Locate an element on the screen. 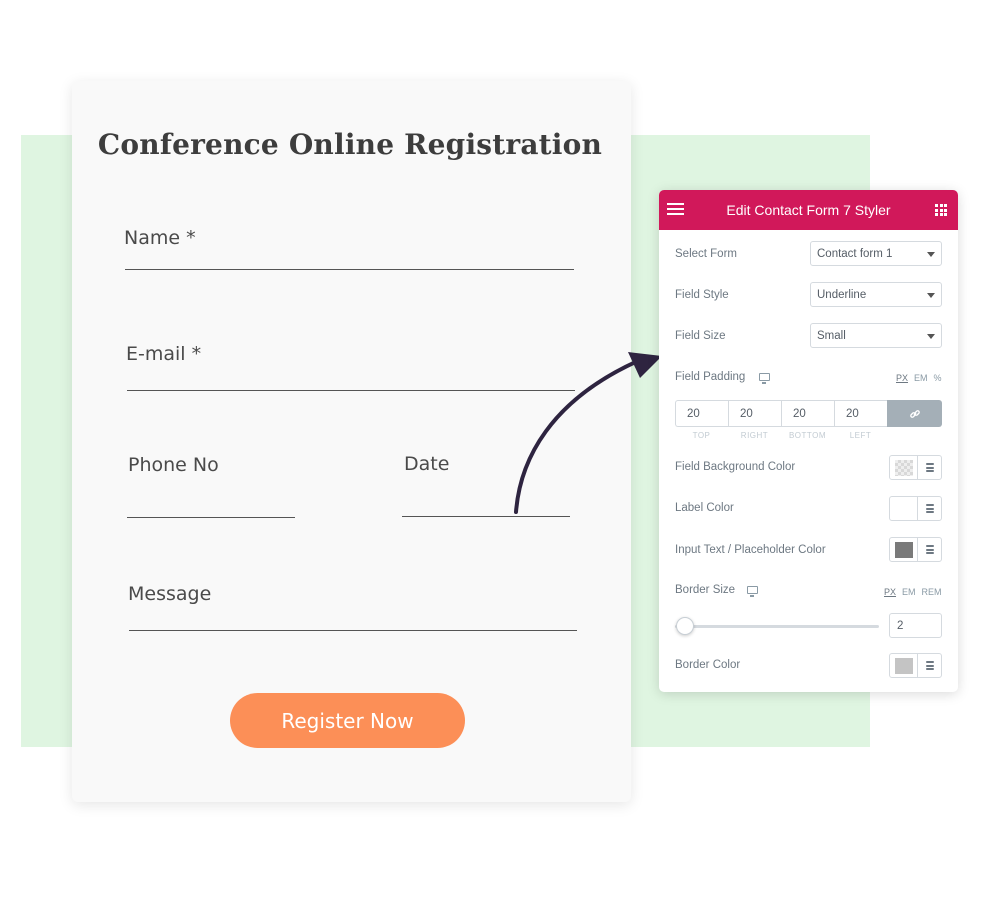  link-values-button is located at coordinates (914, 413).